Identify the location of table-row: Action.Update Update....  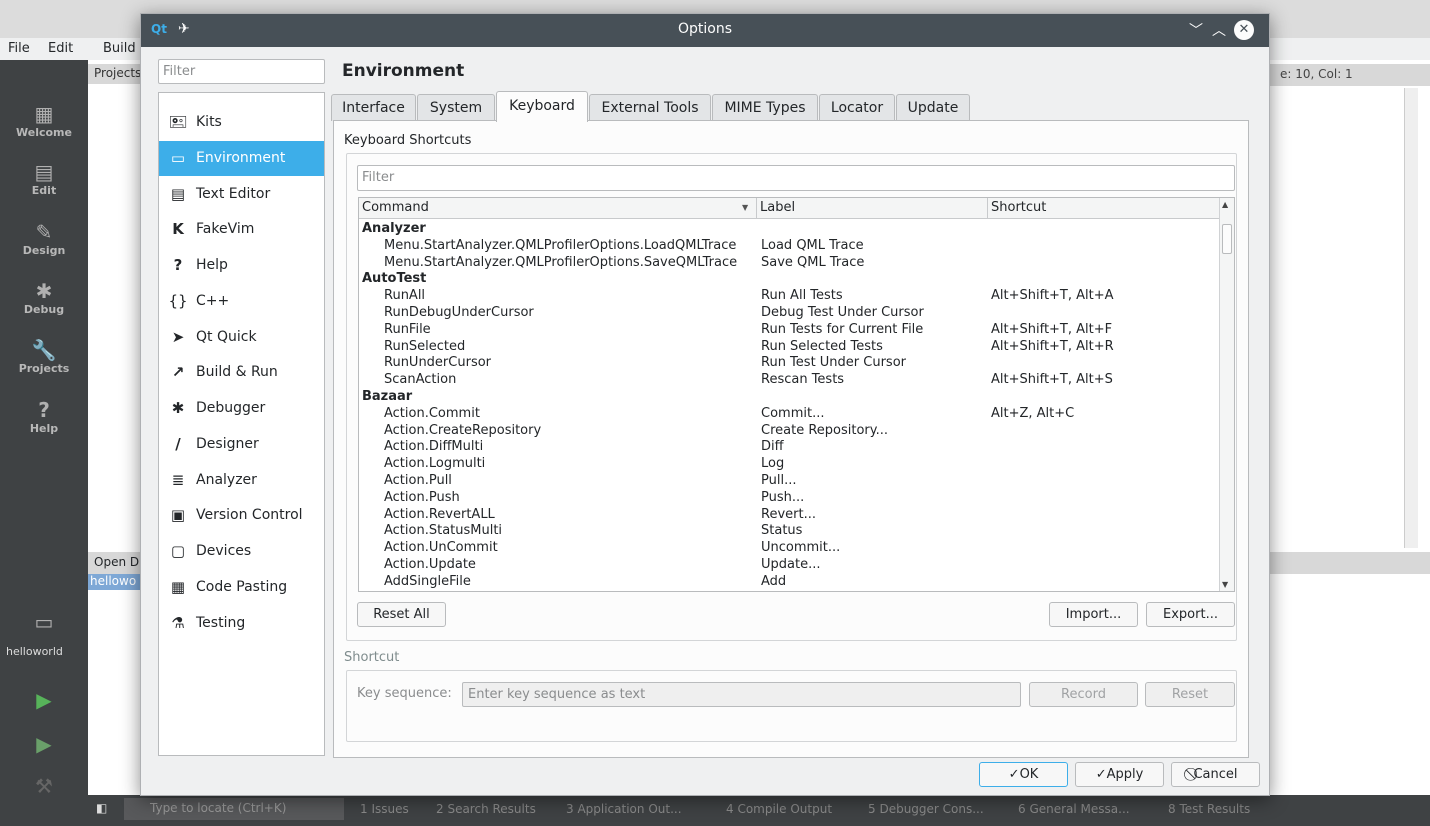
(789, 564).